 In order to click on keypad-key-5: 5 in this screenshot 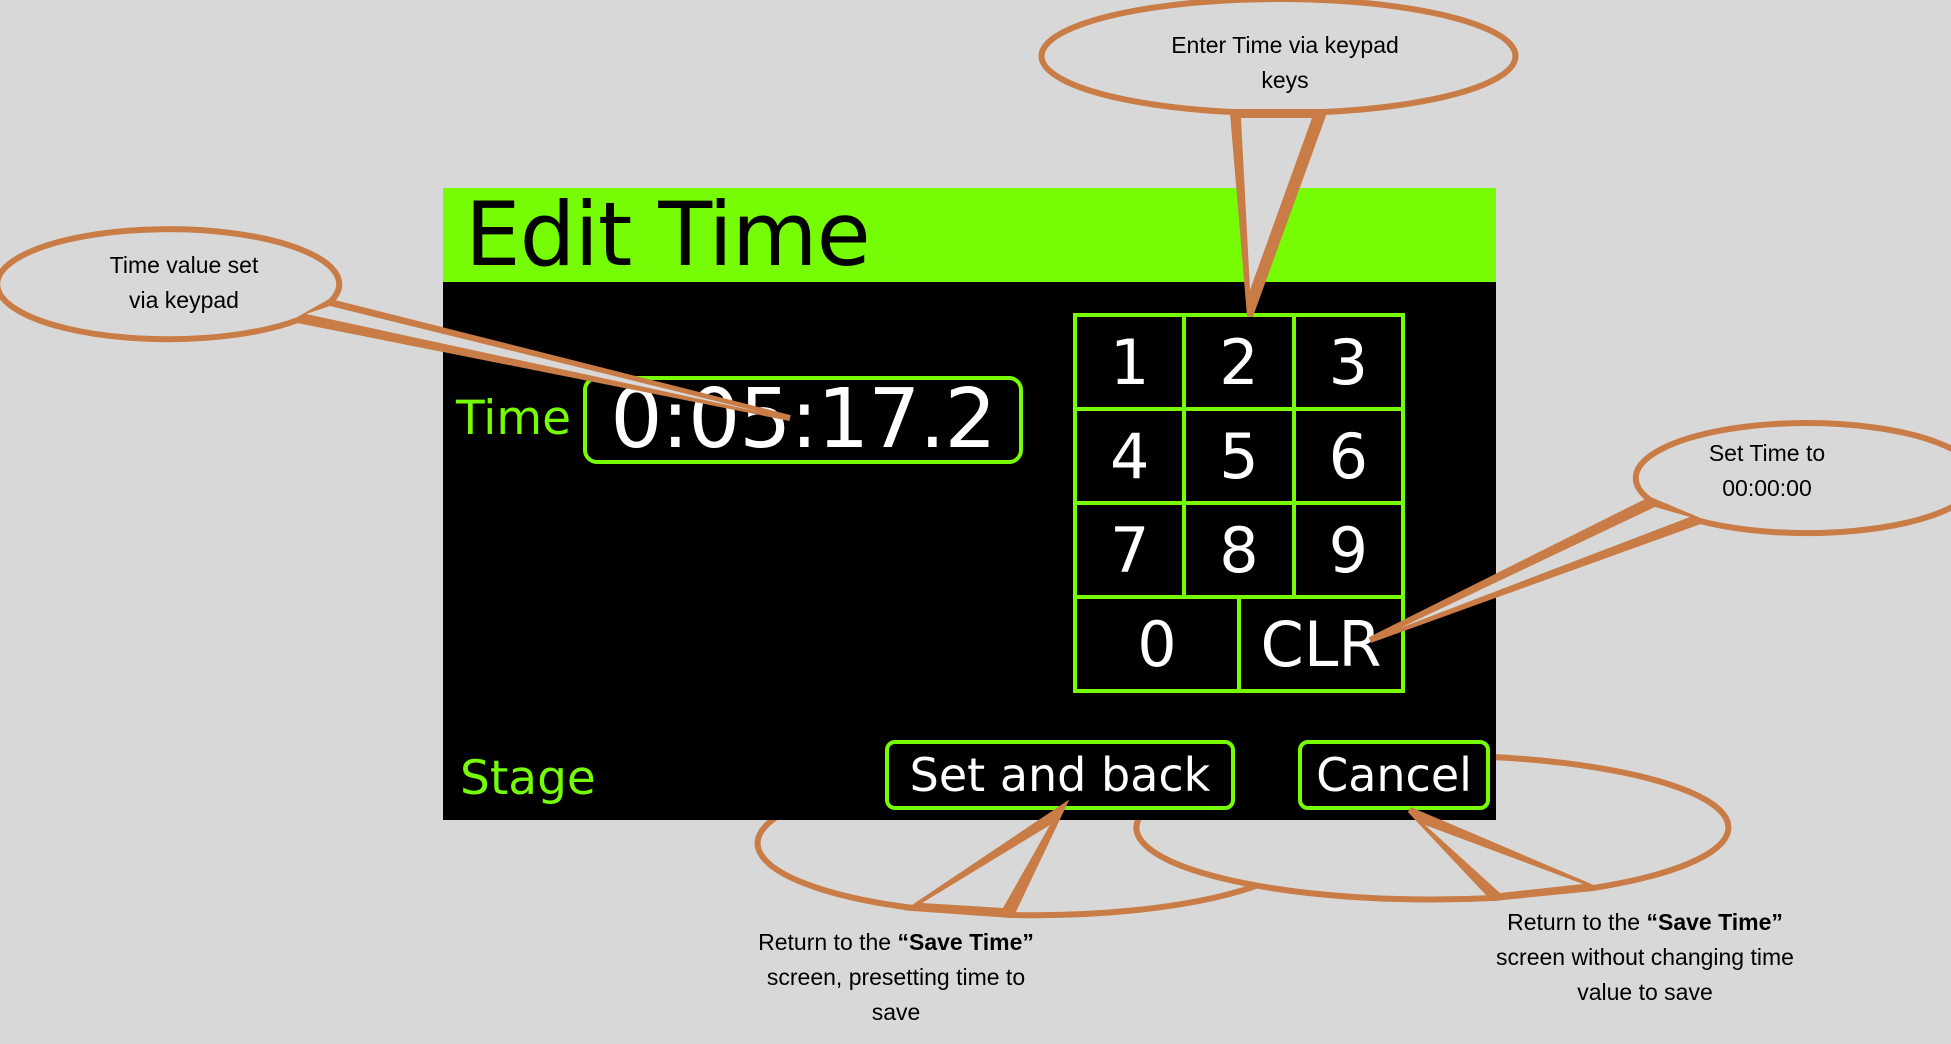, I will do `click(1239, 456)`.